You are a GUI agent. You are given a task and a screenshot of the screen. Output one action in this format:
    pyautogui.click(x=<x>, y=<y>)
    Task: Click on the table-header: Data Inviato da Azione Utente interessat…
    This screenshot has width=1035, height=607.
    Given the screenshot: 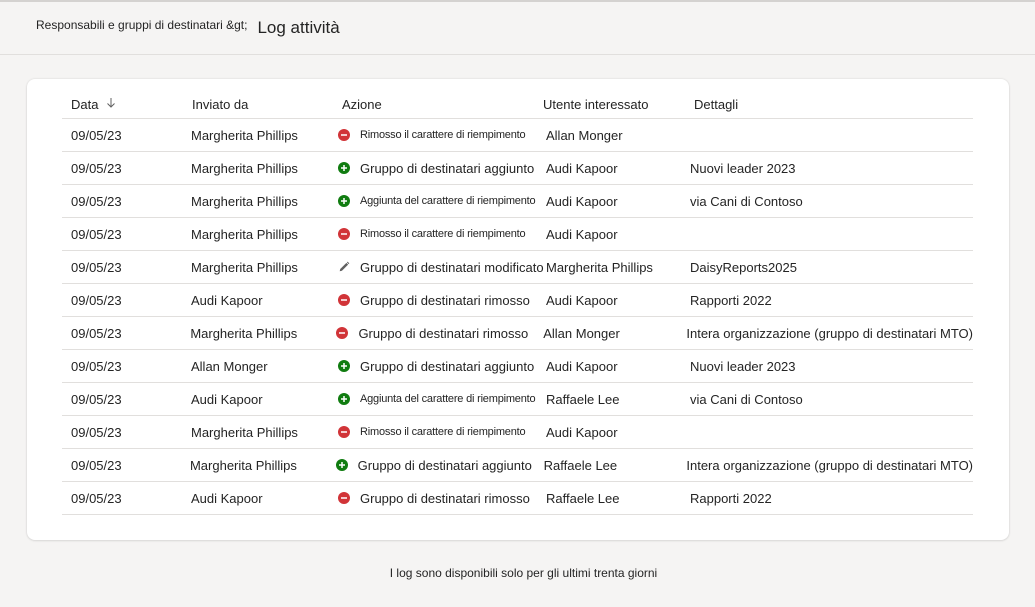 What is the action you would take?
    pyautogui.click(x=517, y=105)
    